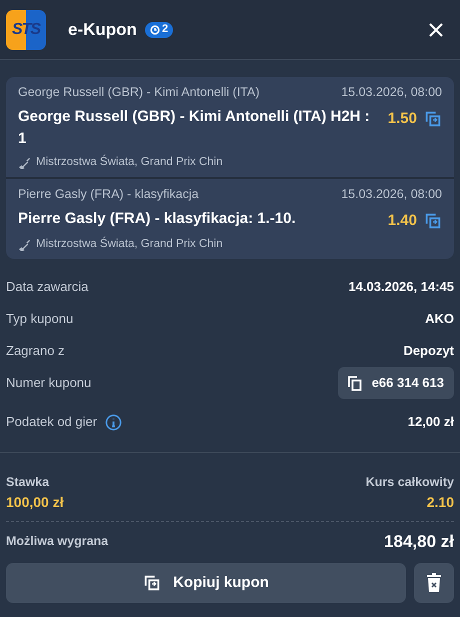 The image size is (460, 617). Describe the element at coordinates (113, 422) in the screenshot. I see `info-icon` at that location.